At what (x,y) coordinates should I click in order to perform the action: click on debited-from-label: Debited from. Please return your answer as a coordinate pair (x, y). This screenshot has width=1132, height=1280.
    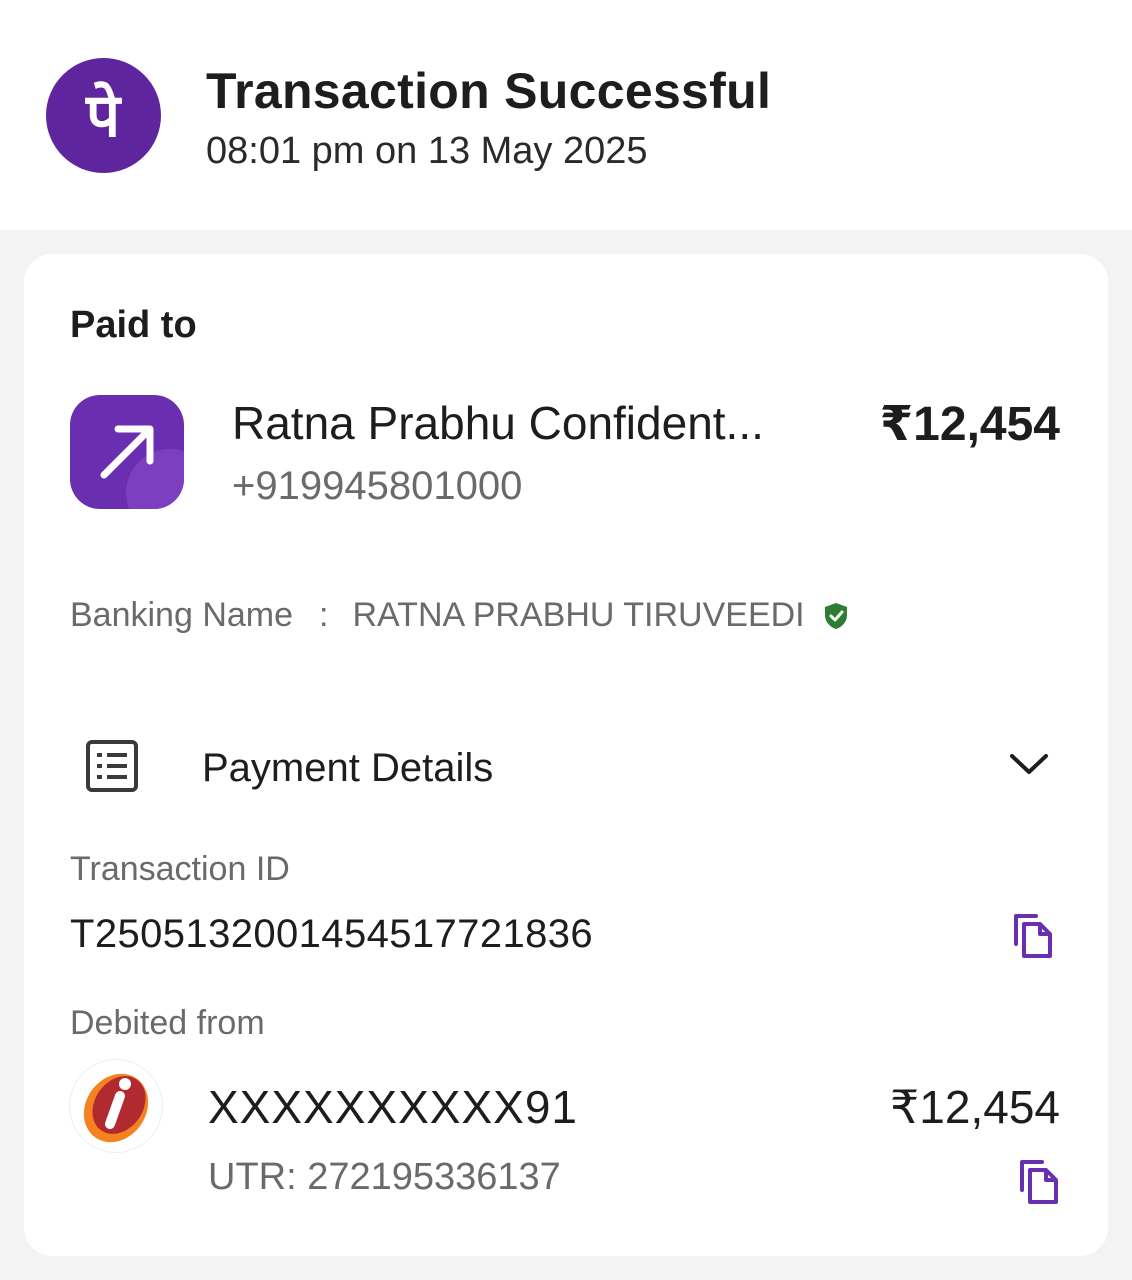
    Looking at the image, I should click on (167, 1023).